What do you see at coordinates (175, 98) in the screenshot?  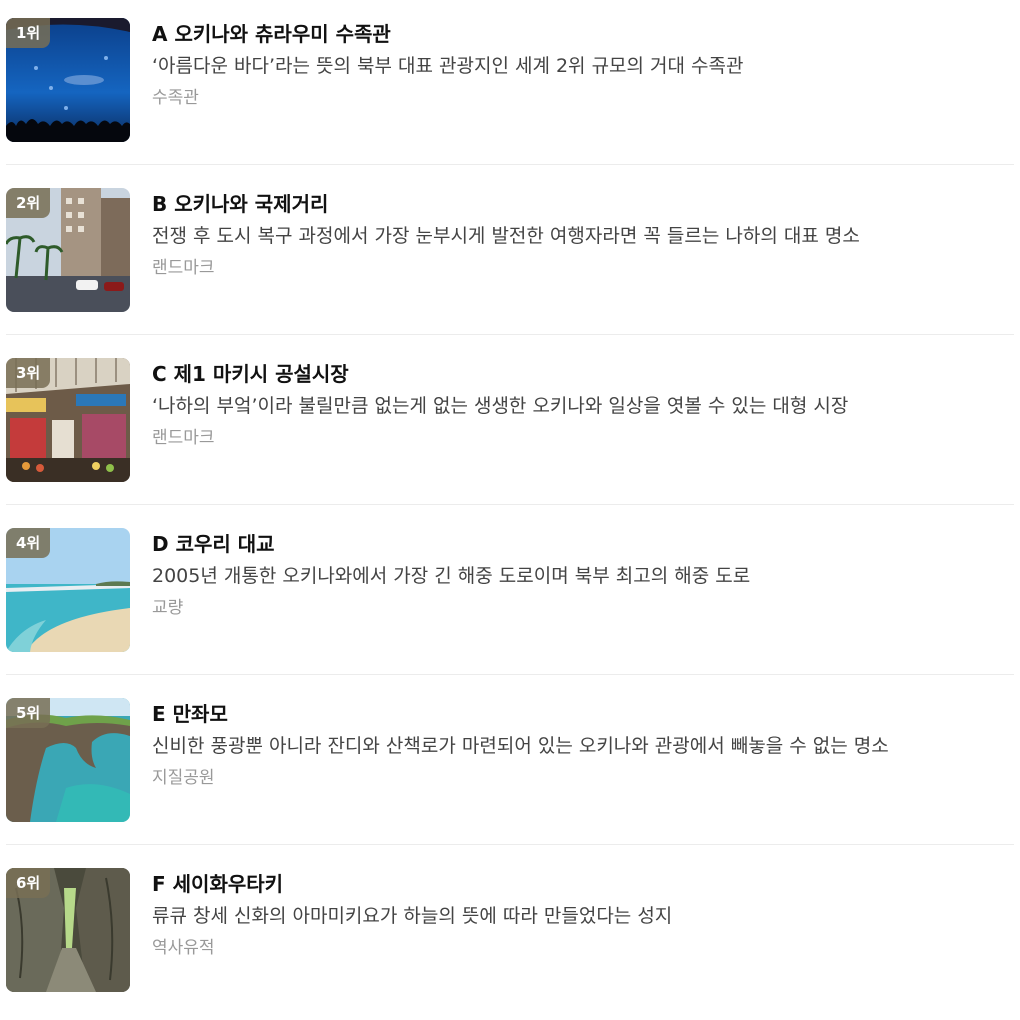 I see `item-category: 수족관` at bounding box center [175, 98].